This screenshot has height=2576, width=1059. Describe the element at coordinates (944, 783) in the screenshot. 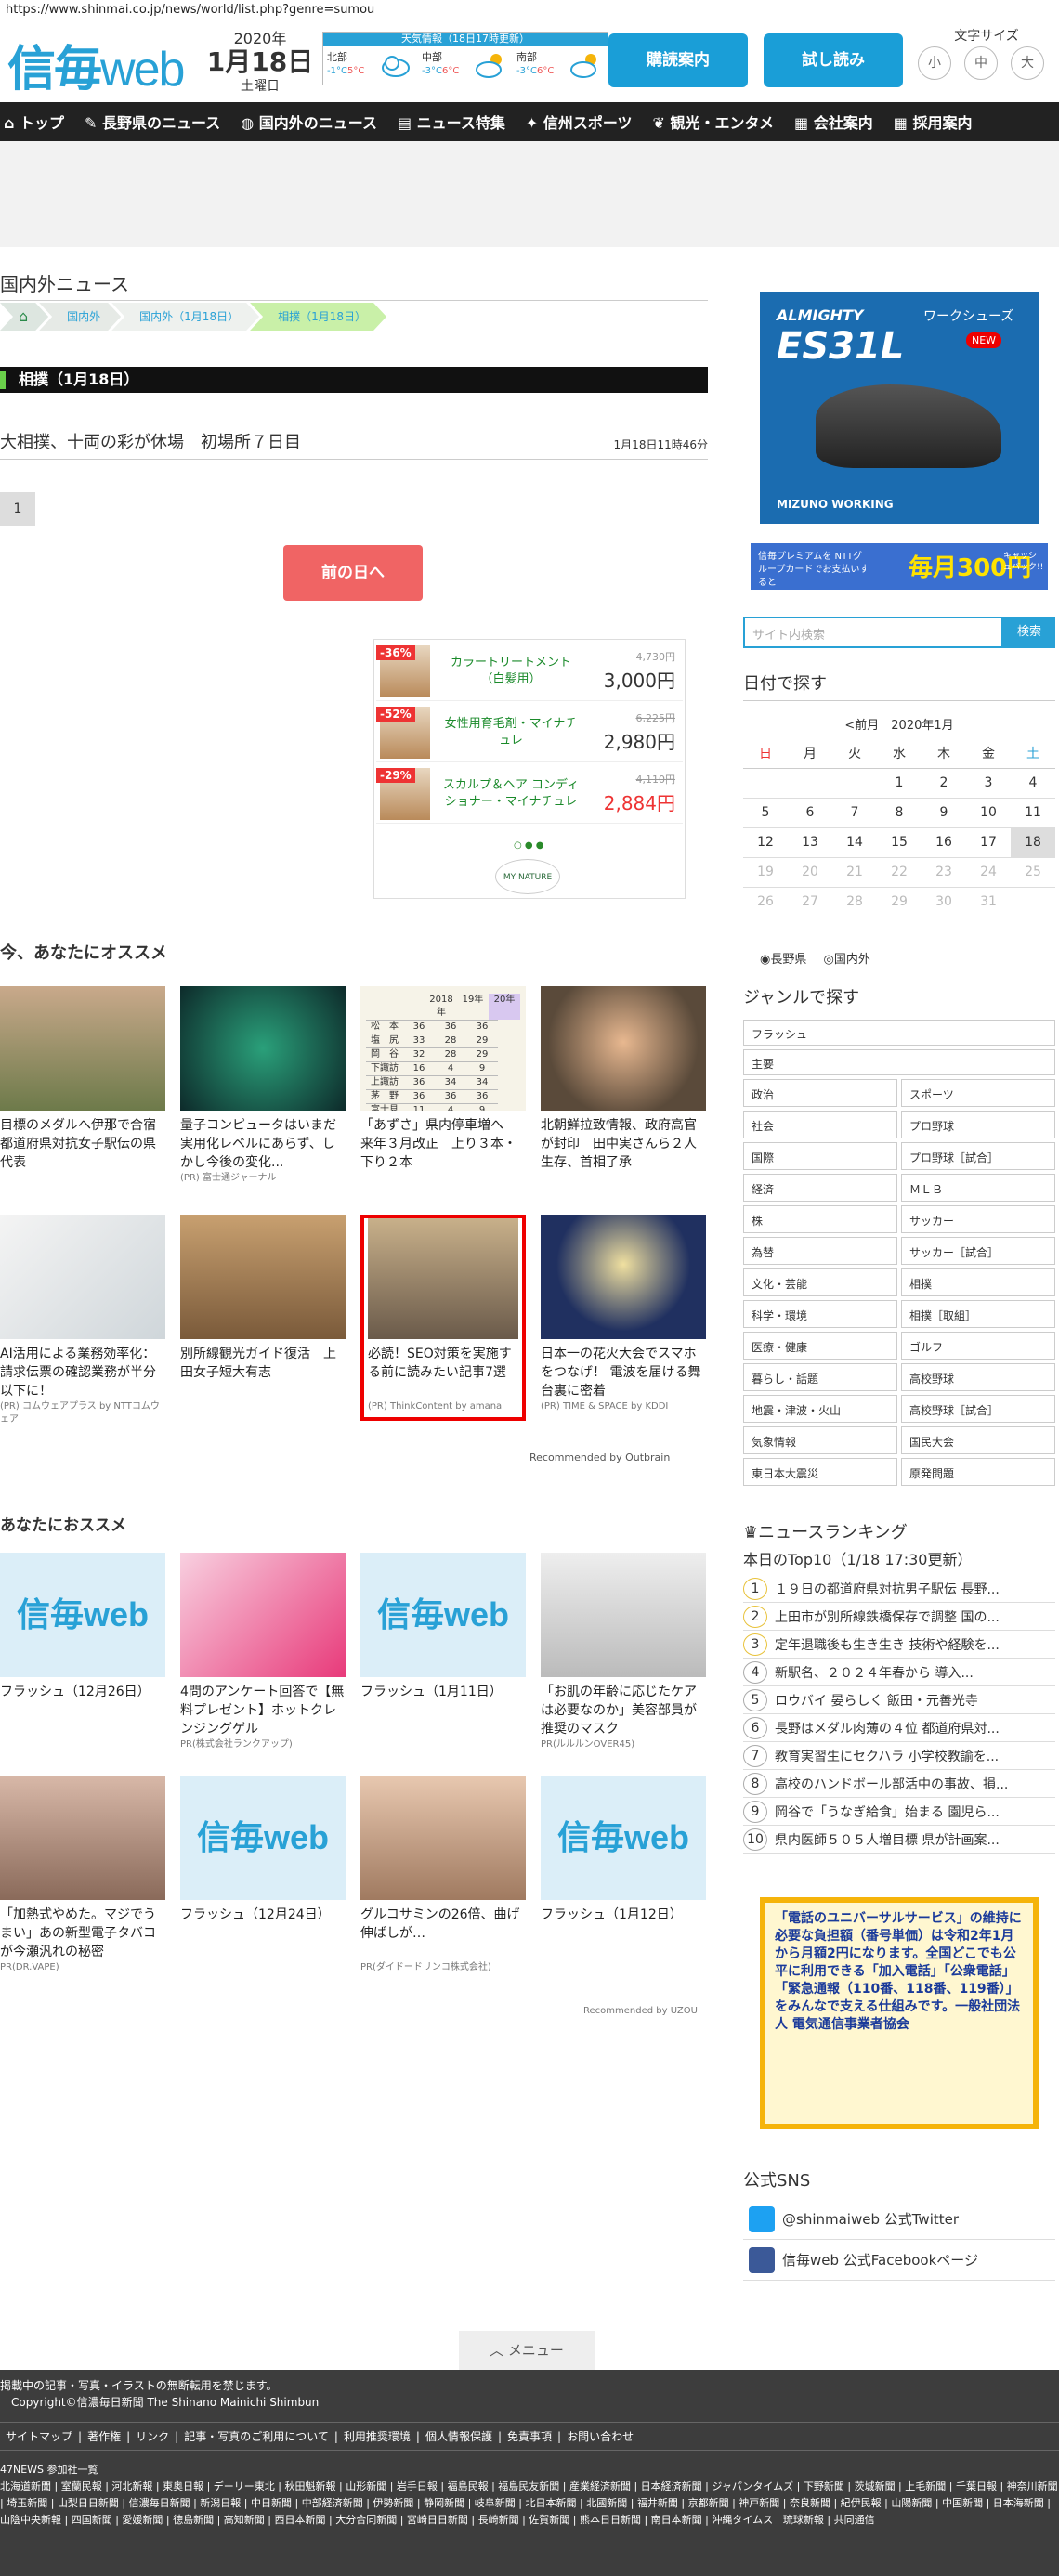

I see `calendar-day: 2` at that location.